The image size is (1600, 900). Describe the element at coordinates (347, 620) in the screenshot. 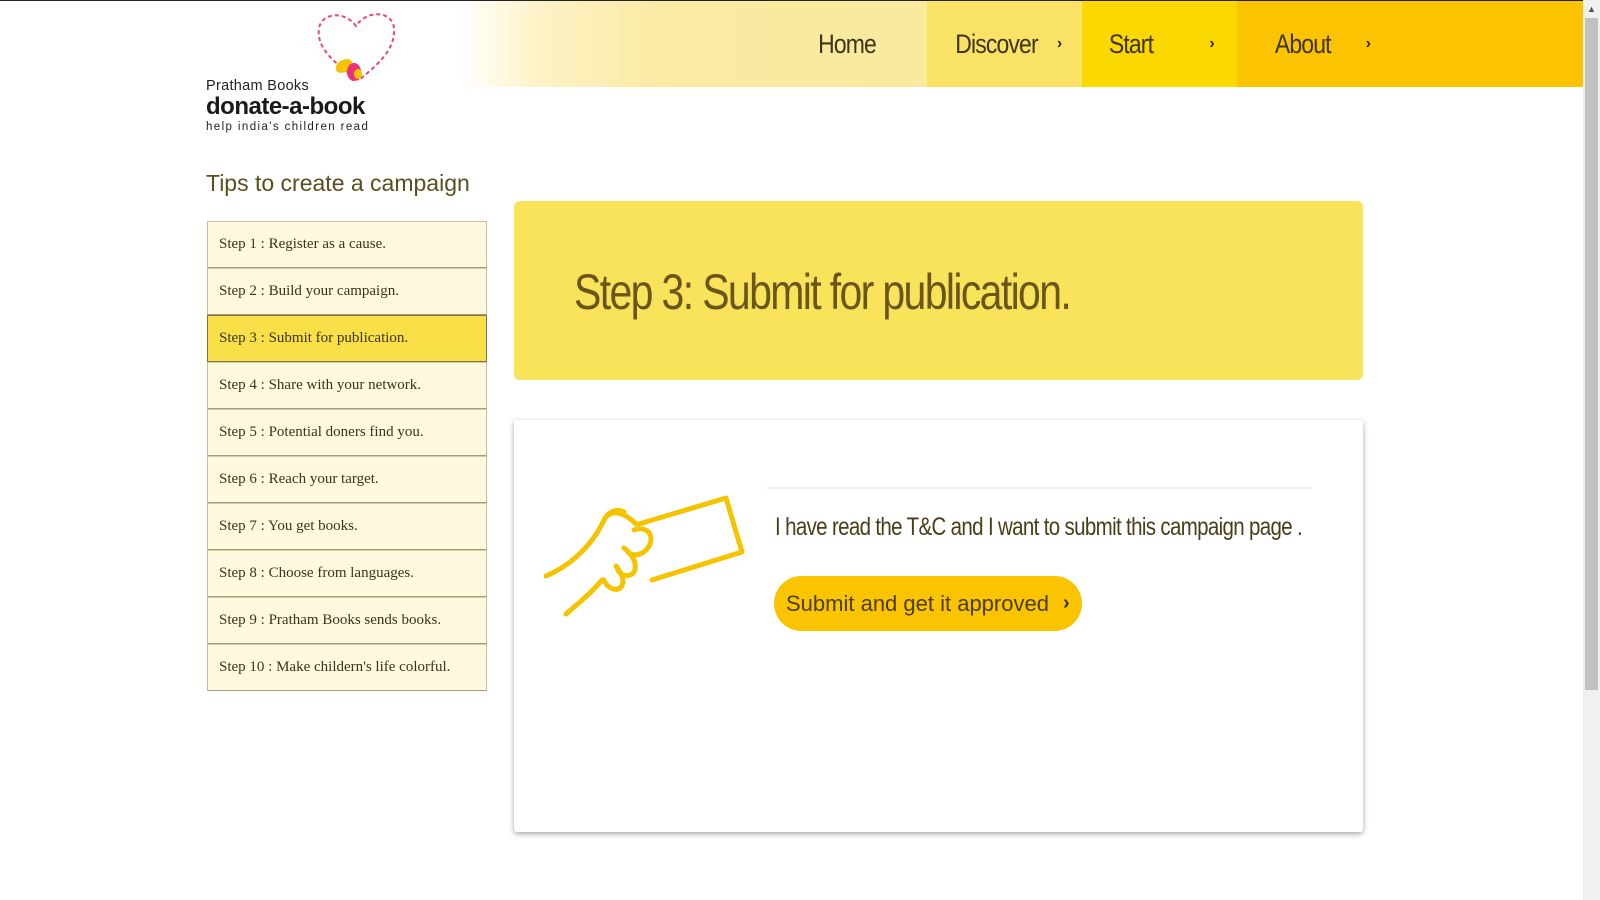

I see `sidebar-item-step-9: Step 9 : Pratham Books sends books.` at that location.